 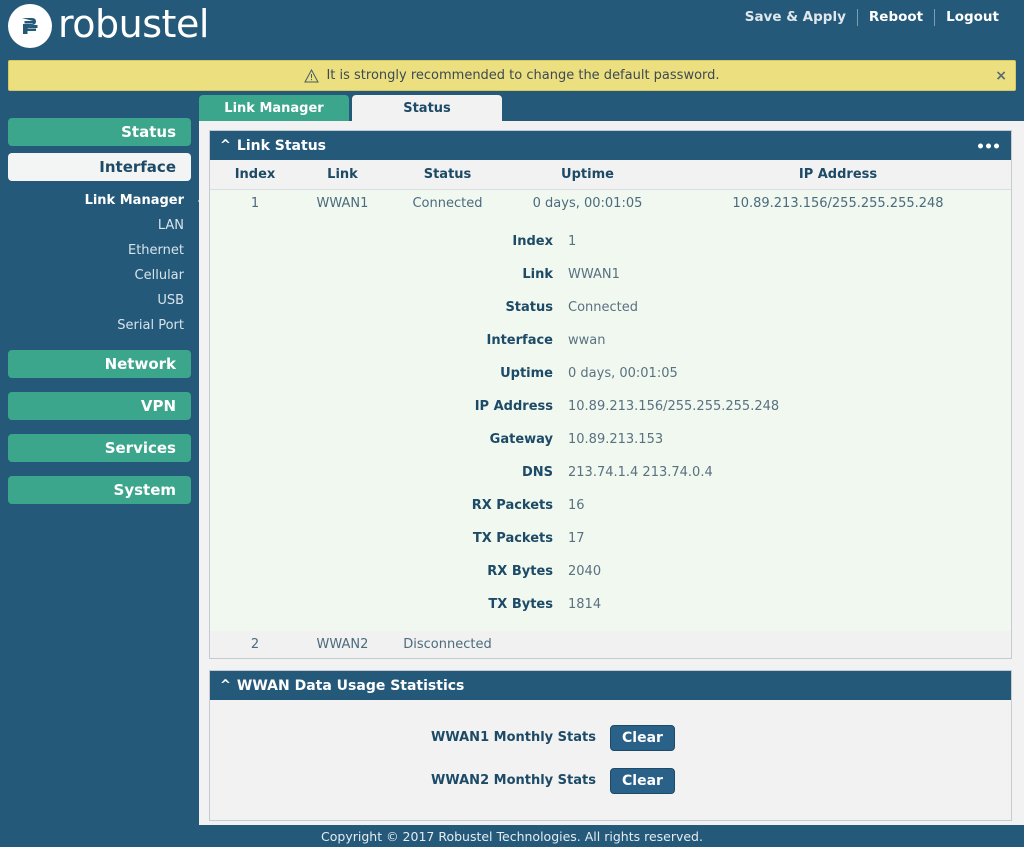 What do you see at coordinates (144, 490) in the screenshot?
I see `sidebar-item-label: System` at bounding box center [144, 490].